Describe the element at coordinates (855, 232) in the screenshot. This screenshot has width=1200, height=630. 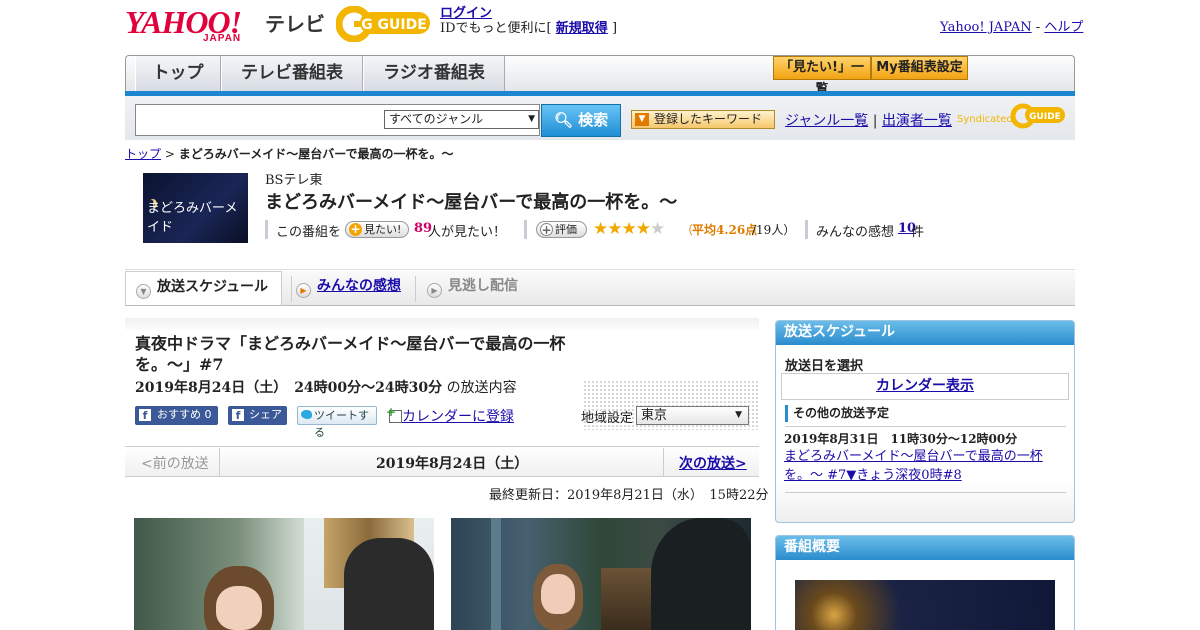
I see `reviews-label: みんなの感想` at that location.